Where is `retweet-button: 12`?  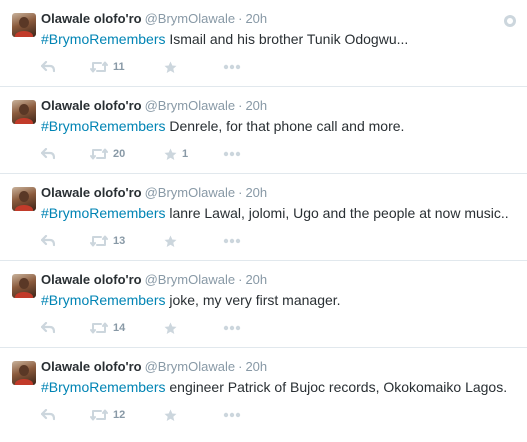
retweet-button: 12 is located at coordinates (107, 415).